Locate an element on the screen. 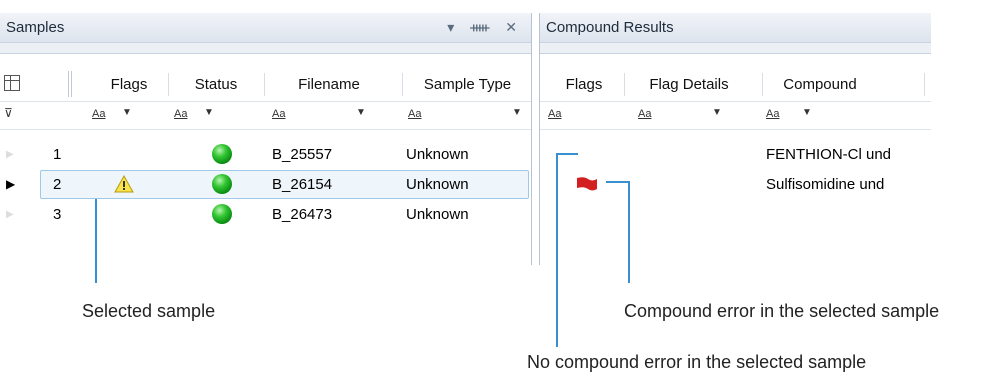  error-leader-line is located at coordinates (629, 232).